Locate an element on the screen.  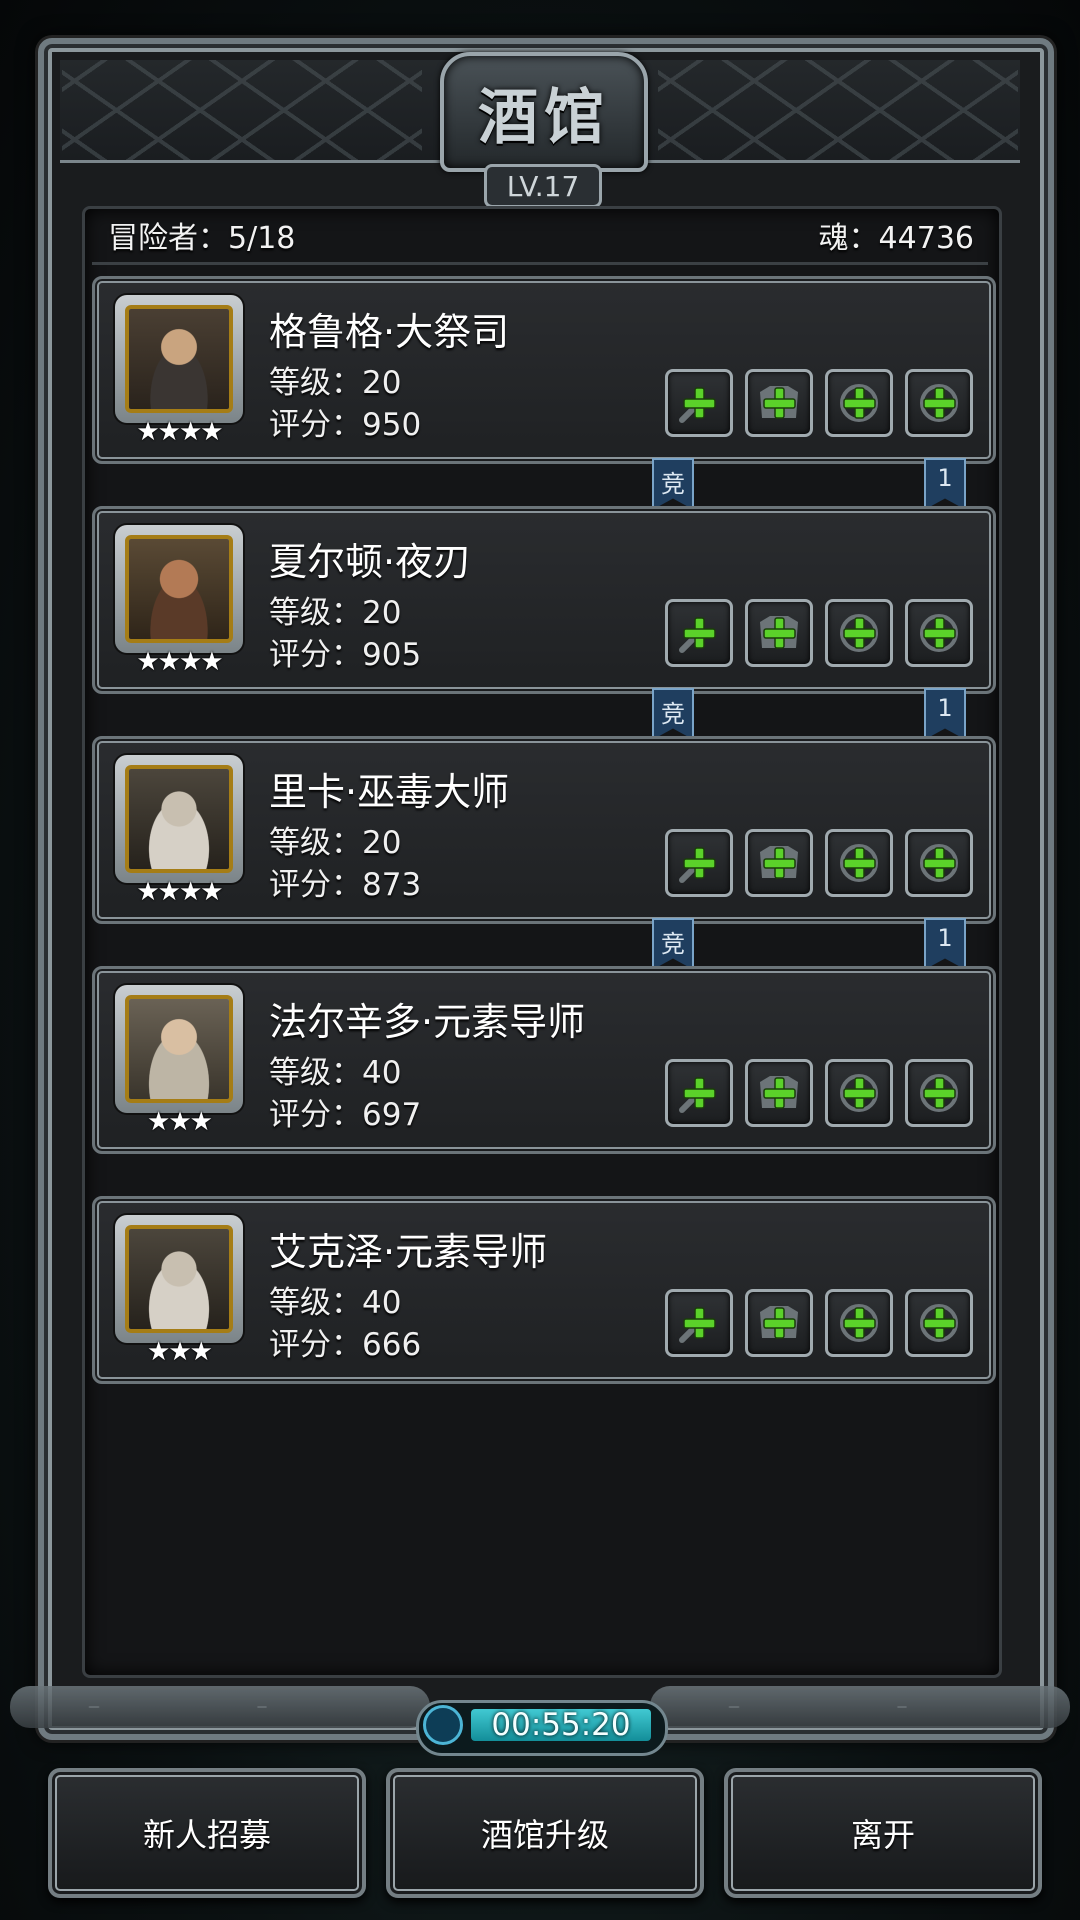
hero-card: ★★★★ 里卡·巫毒大师等级：20 评分：873 is located at coordinates (544, 830).